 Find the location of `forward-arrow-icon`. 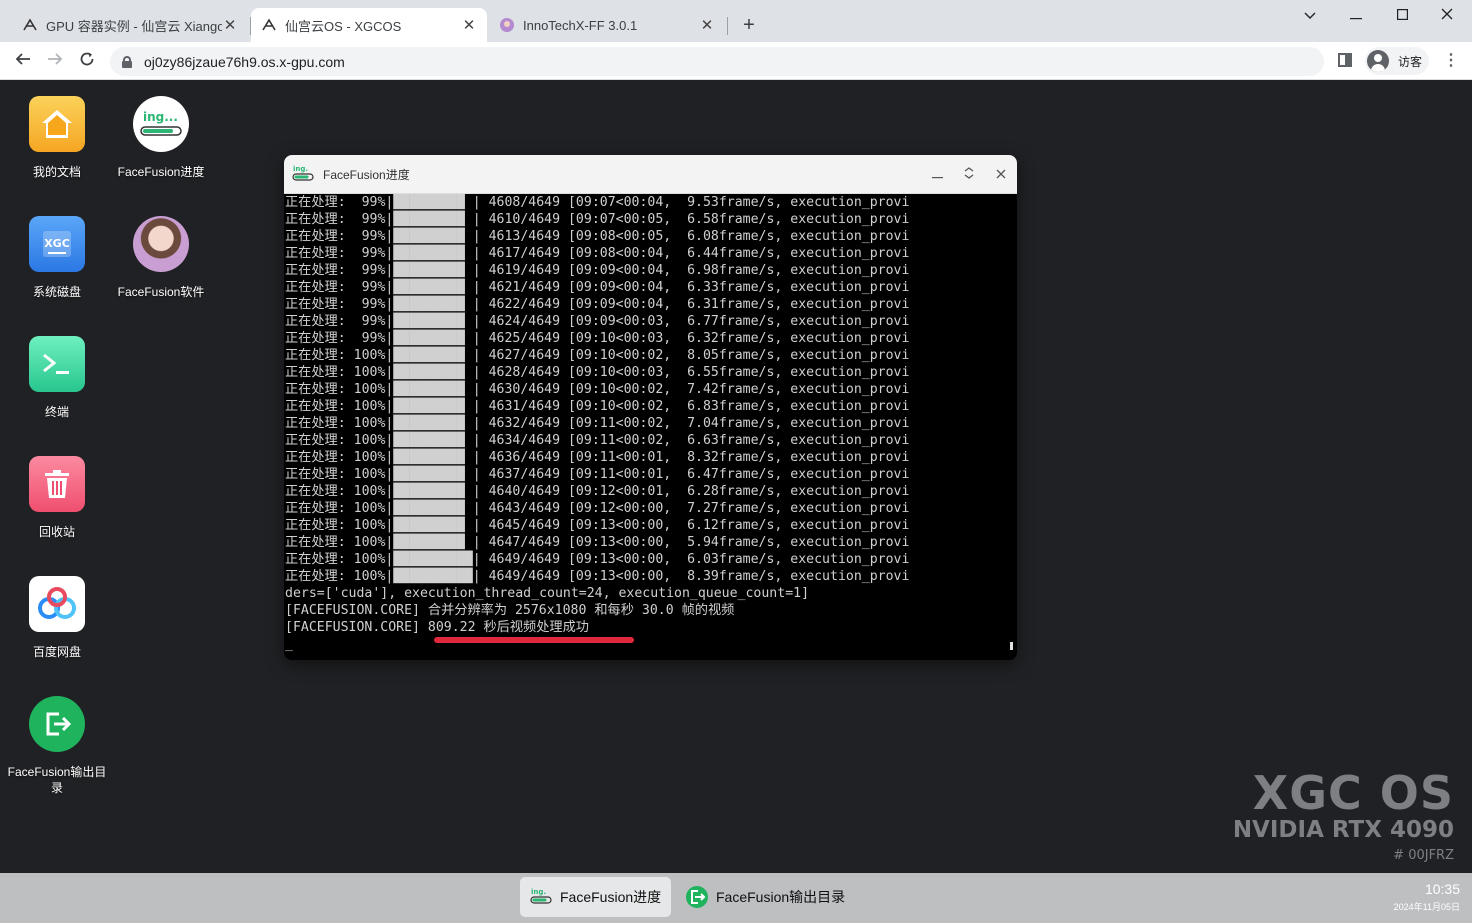

forward-arrow-icon is located at coordinates (55, 61).